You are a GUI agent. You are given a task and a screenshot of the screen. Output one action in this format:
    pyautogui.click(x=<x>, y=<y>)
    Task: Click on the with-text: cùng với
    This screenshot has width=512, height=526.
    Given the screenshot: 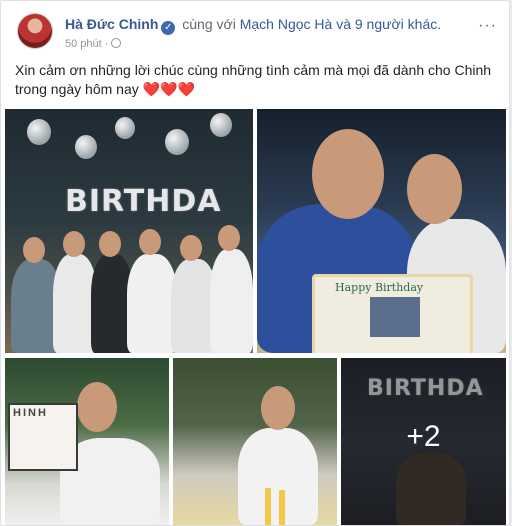 What is the action you would take?
    pyautogui.click(x=209, y=24)
    